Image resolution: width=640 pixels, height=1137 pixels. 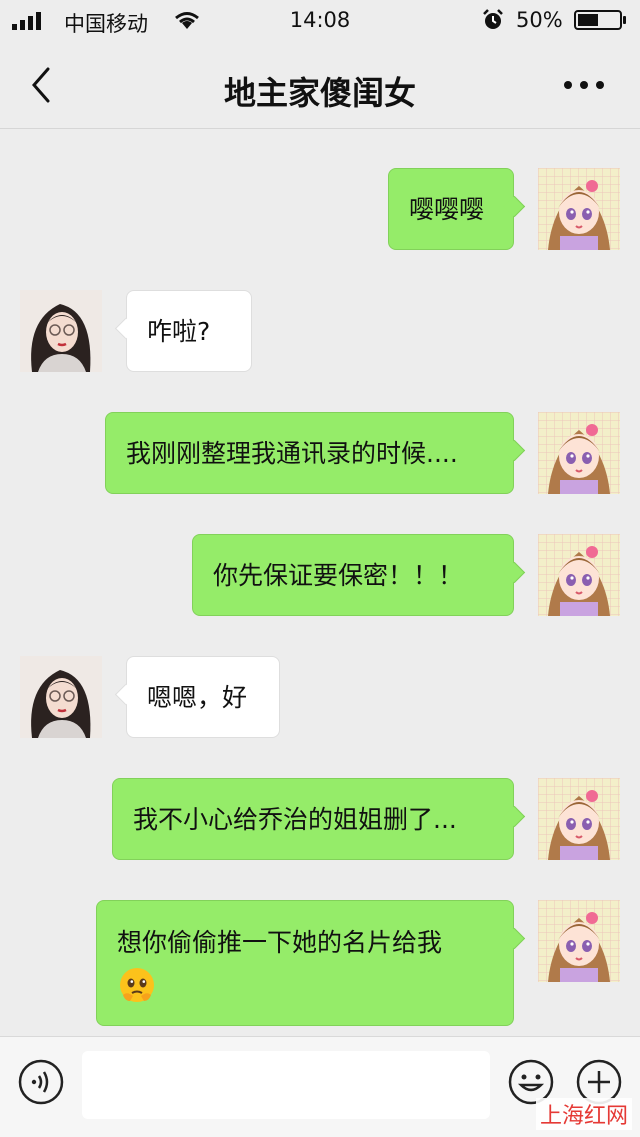 I want to click on status-bar: 中国移动 14:08 50%, so click(x=320, y=20).